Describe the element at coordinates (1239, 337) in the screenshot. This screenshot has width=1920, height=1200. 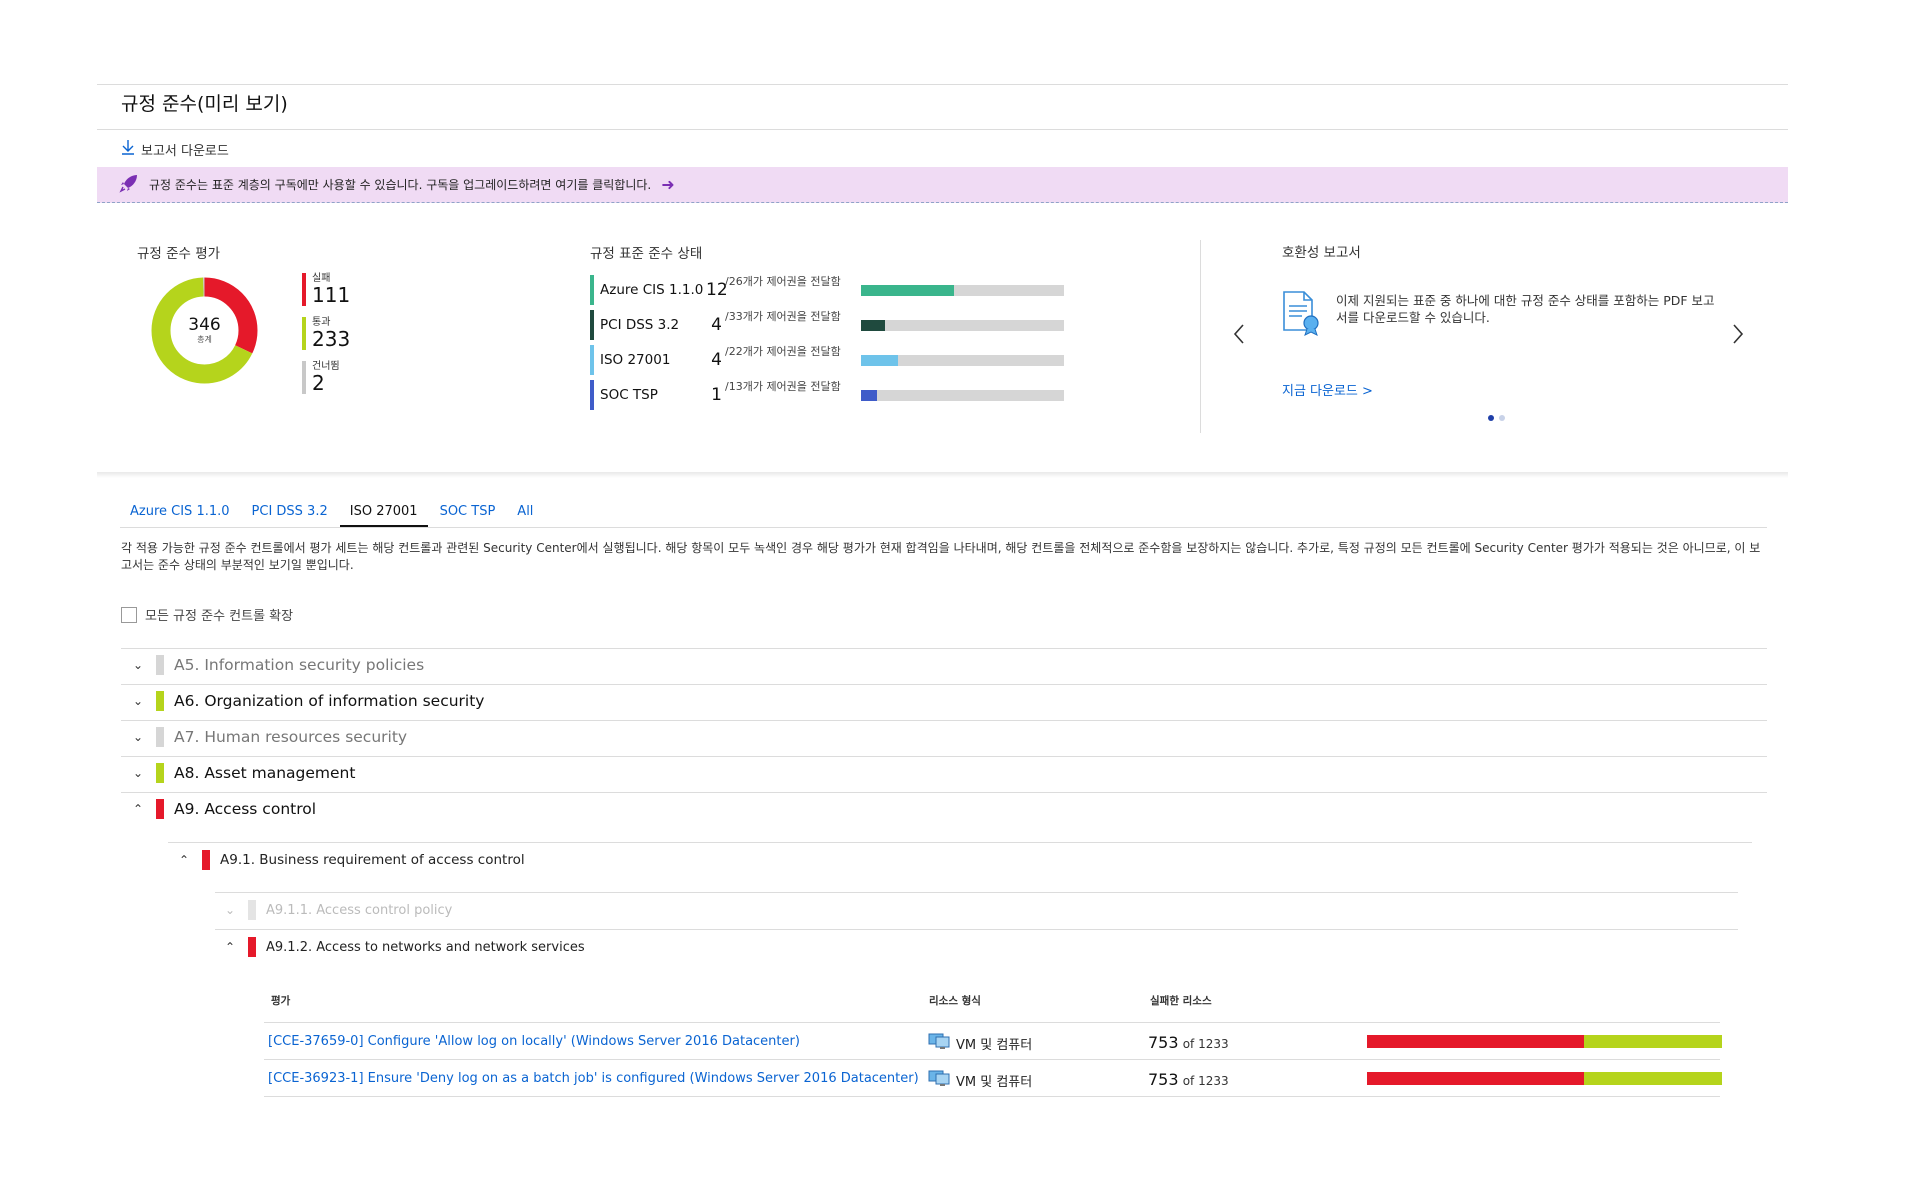
I see `carousel-prev-button` at that location.